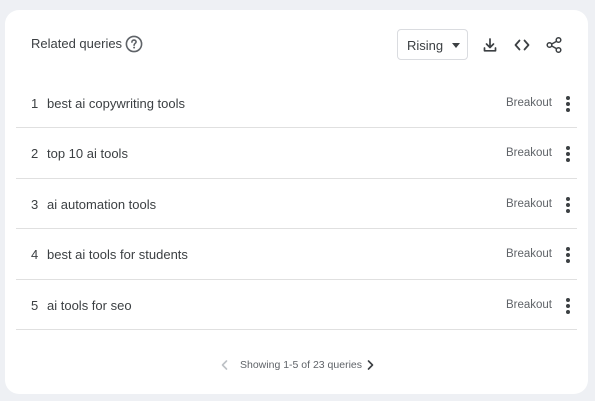 The image size is (595, 401). I want to click on query-text: best ai copywriting tools, so click(116, 103).